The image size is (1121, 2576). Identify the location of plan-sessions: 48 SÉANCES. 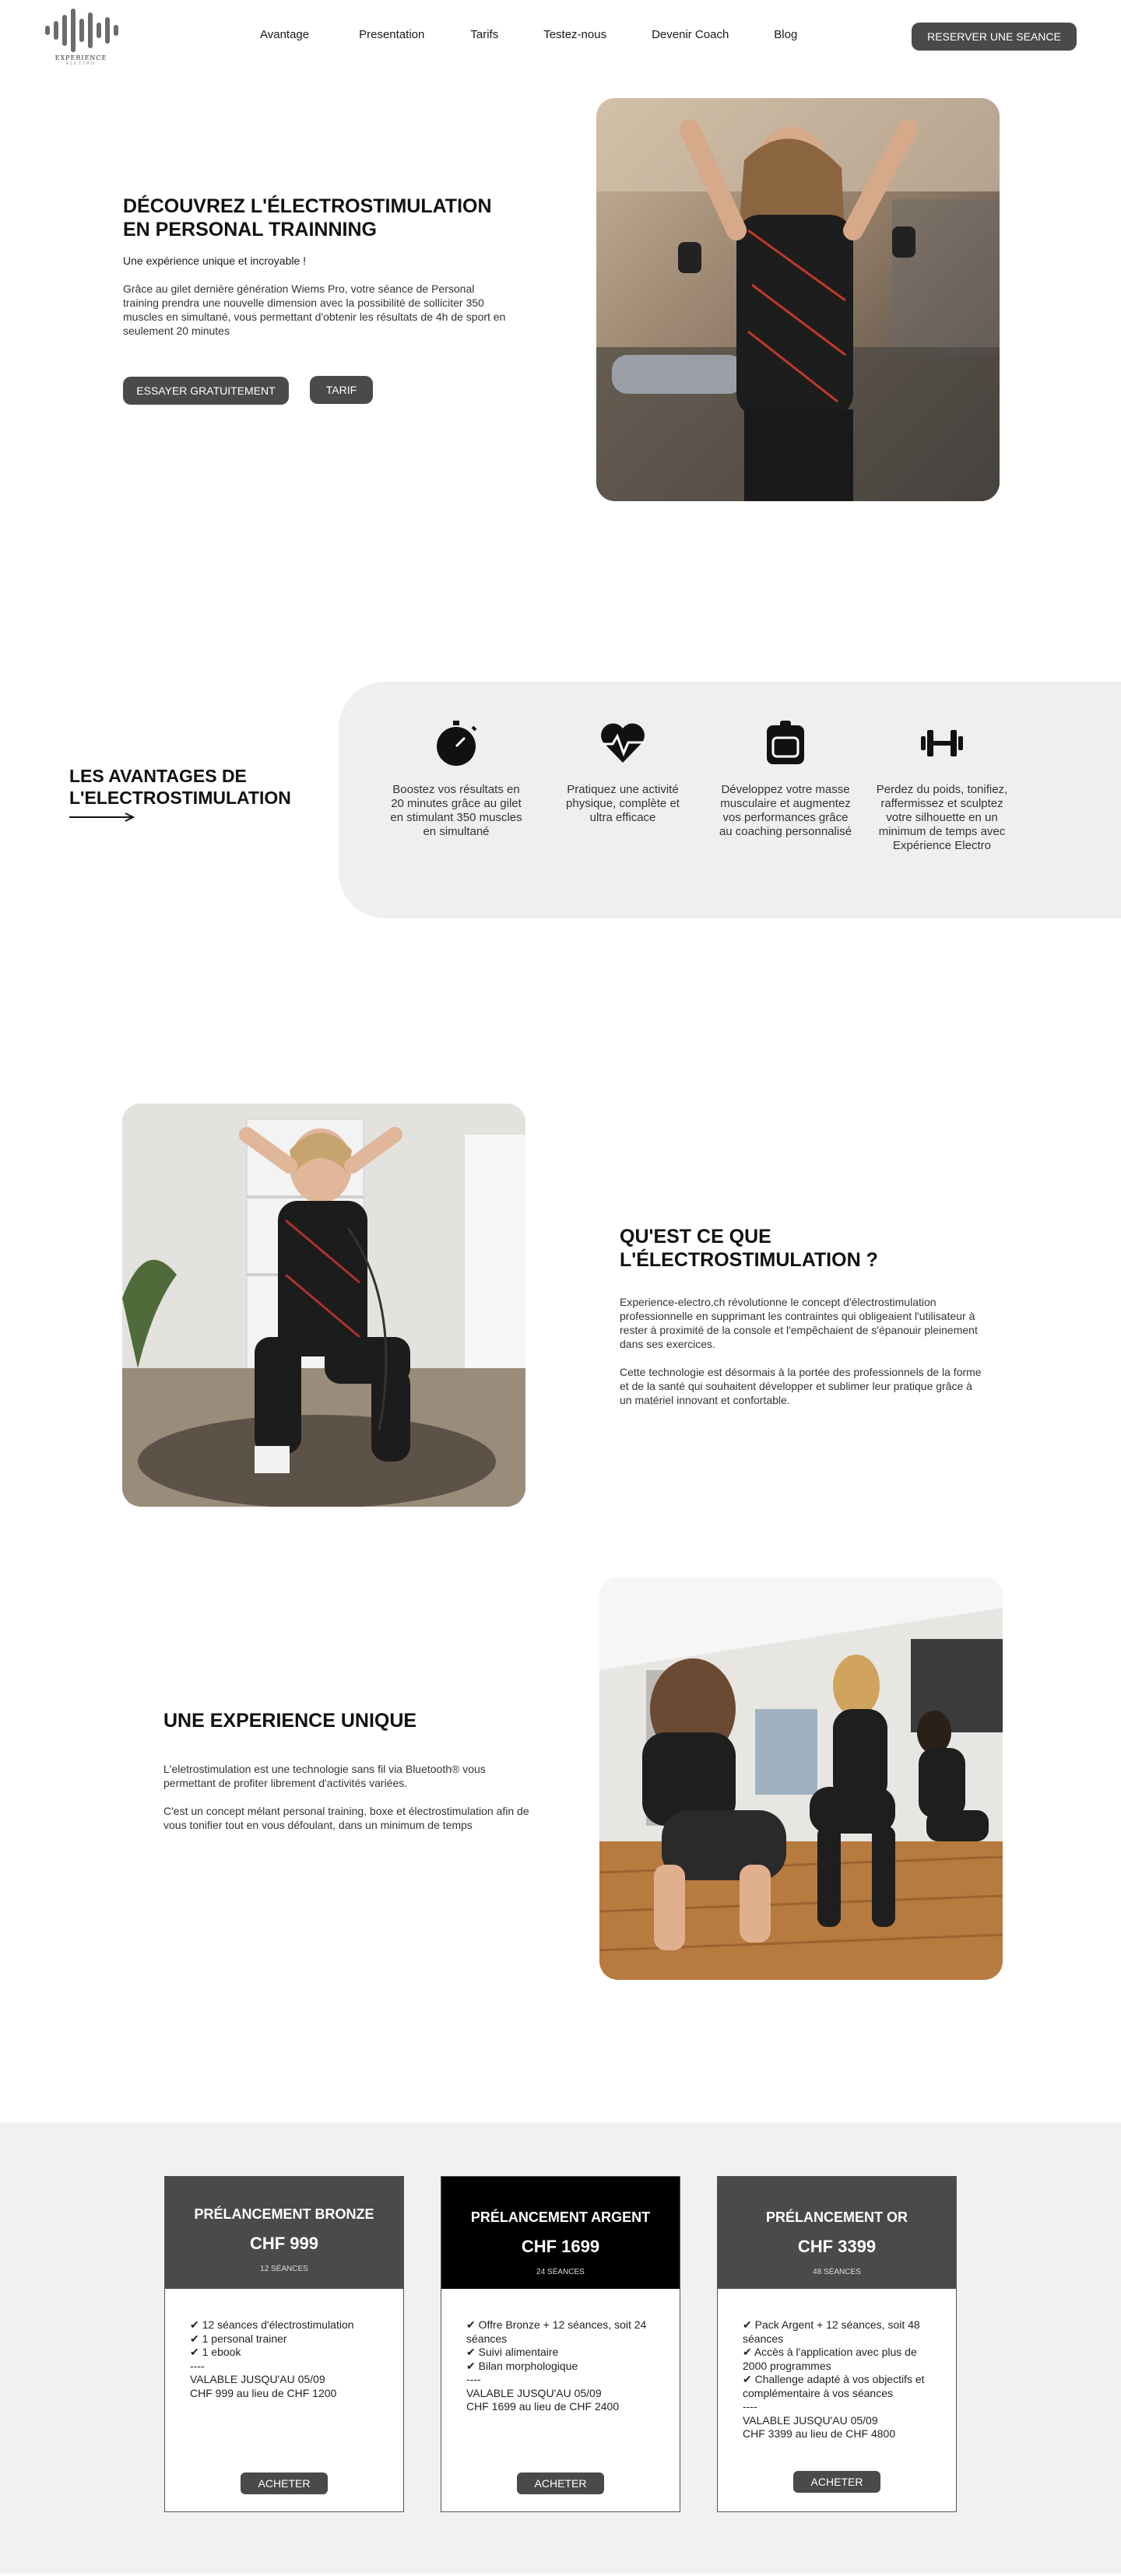
(837, 2272).